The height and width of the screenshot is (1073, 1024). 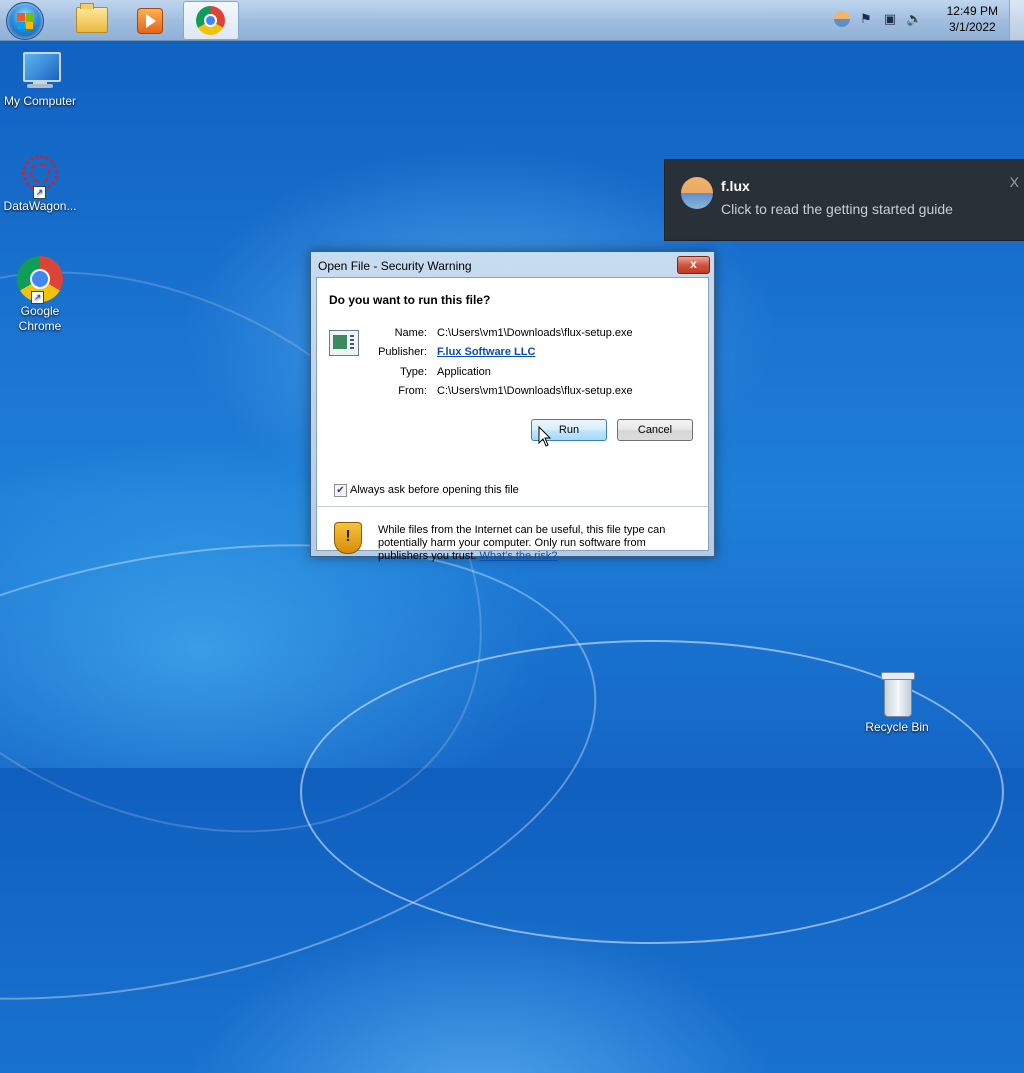 What do you see at coordinates (340, 490) in the screenshot?
I see `always-ask-checkbox: ✔` at bounding box center [340, 490].